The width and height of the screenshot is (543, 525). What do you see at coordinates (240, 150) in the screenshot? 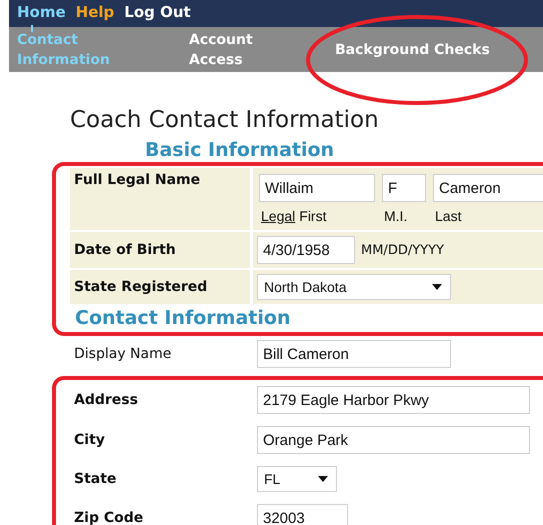
I see `section-heading: Basic Information` at bounding box center [240, 150].